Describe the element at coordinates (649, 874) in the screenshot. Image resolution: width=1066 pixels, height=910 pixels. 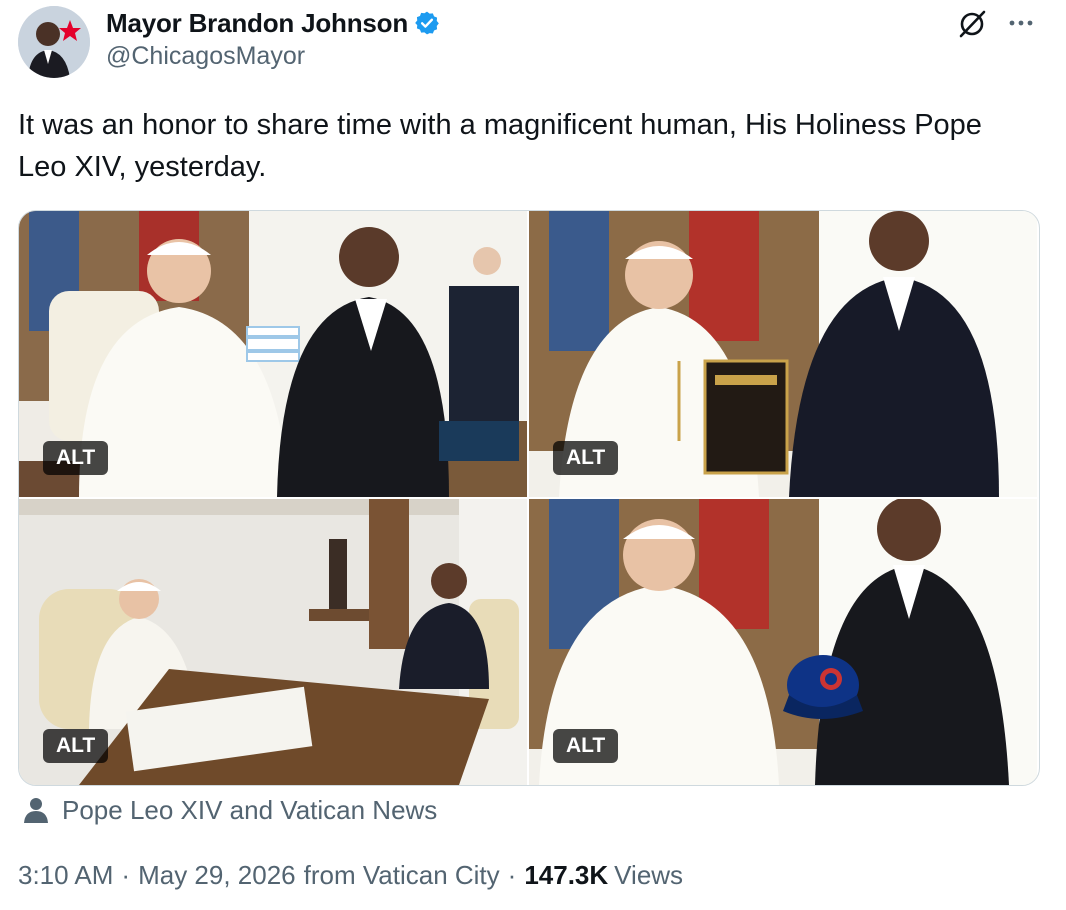
I see `views-label: Views` at that location.